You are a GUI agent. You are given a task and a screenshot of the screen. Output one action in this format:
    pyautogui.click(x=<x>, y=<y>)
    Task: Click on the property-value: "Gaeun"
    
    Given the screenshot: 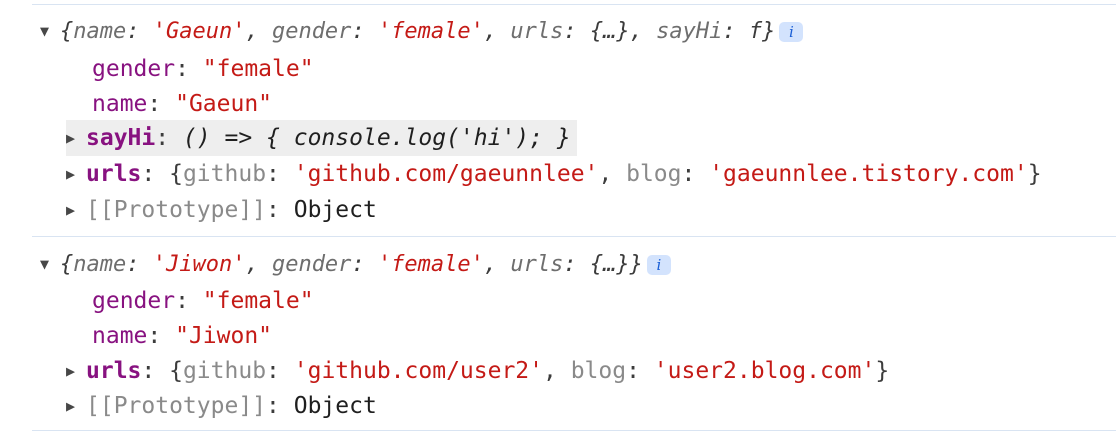 What is the action you would take?
    pyautogui.click(x=224, y=104)
    